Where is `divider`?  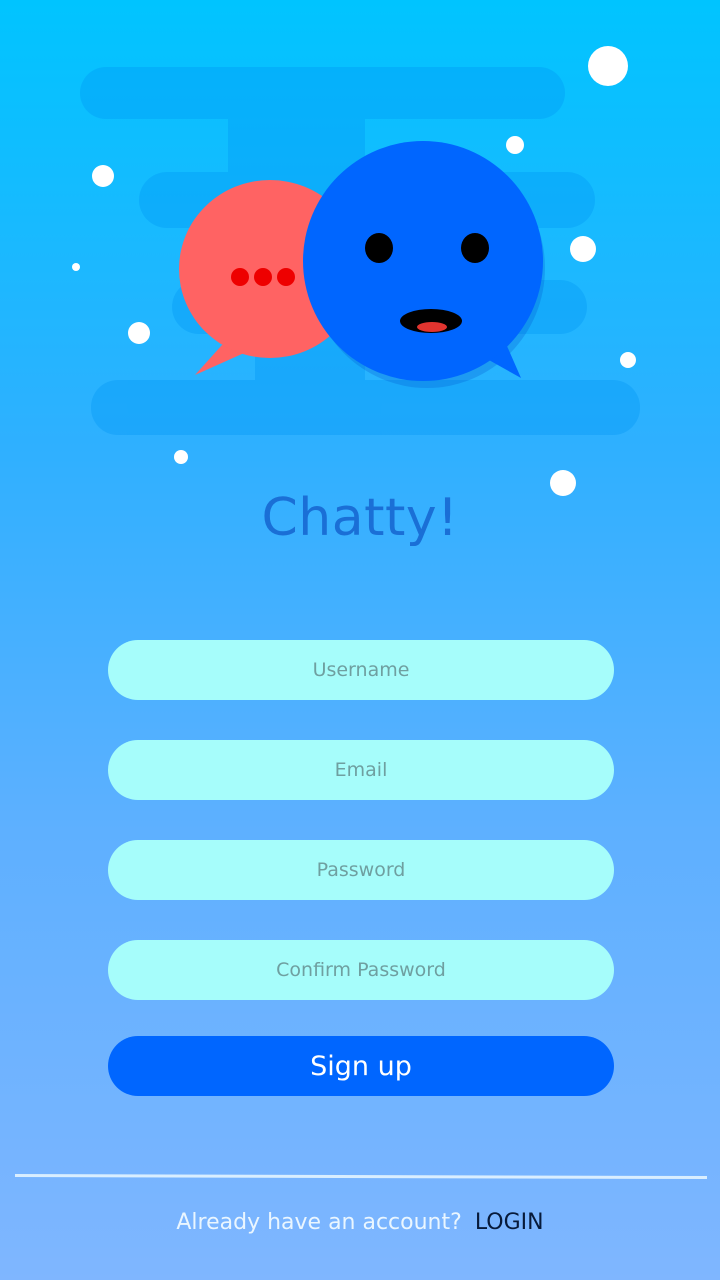 divider is located at coordinates (361, 1177).